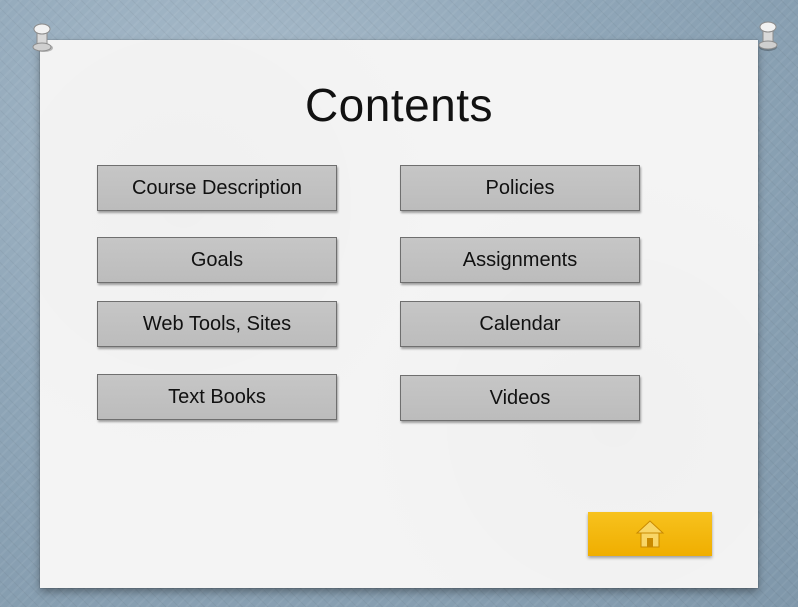  I want to click on policies-button: Policies, so click(520, 188).